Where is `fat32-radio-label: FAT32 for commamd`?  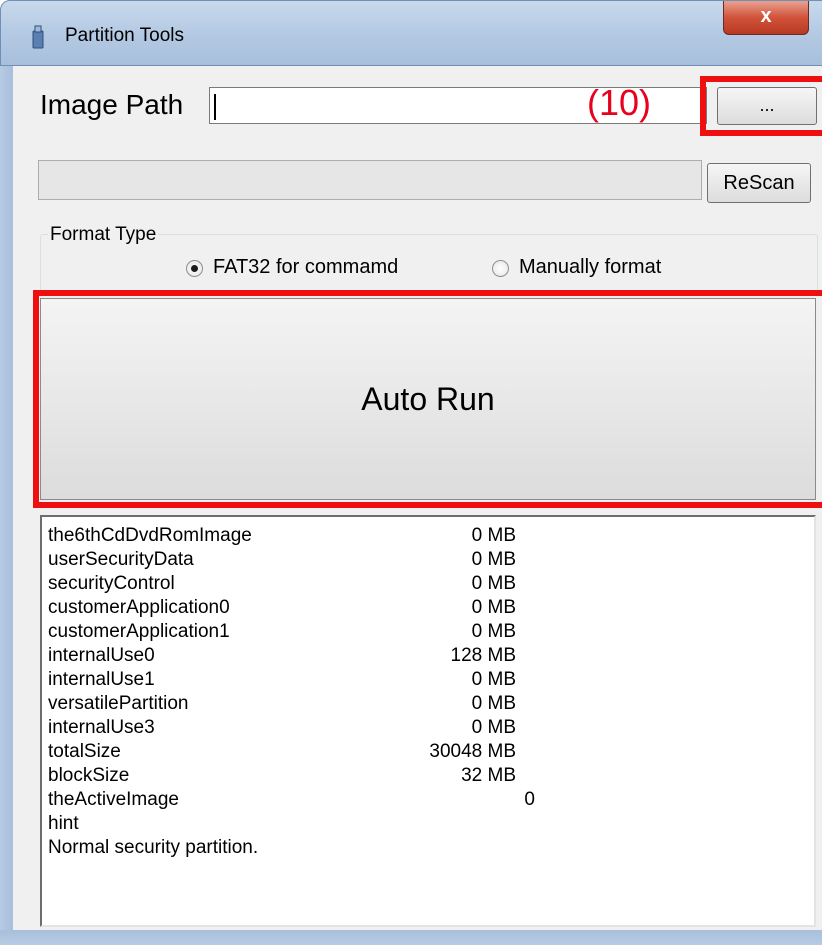
fat32-radio-label: FAT32 for commamd is located at coordinates (305, 267).